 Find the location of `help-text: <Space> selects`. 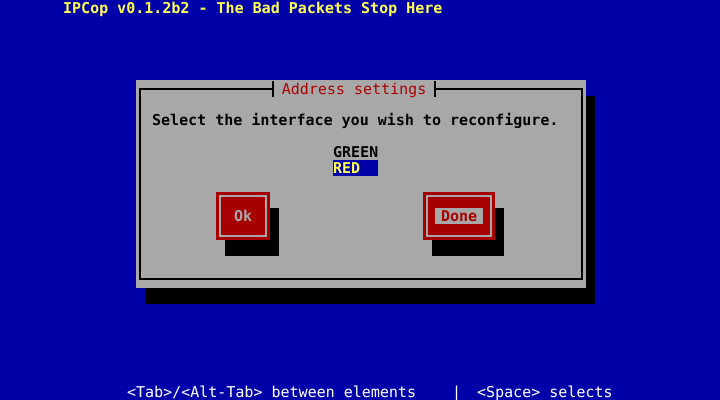

help-text: <Space> selects is located at coordinates (544, 392).